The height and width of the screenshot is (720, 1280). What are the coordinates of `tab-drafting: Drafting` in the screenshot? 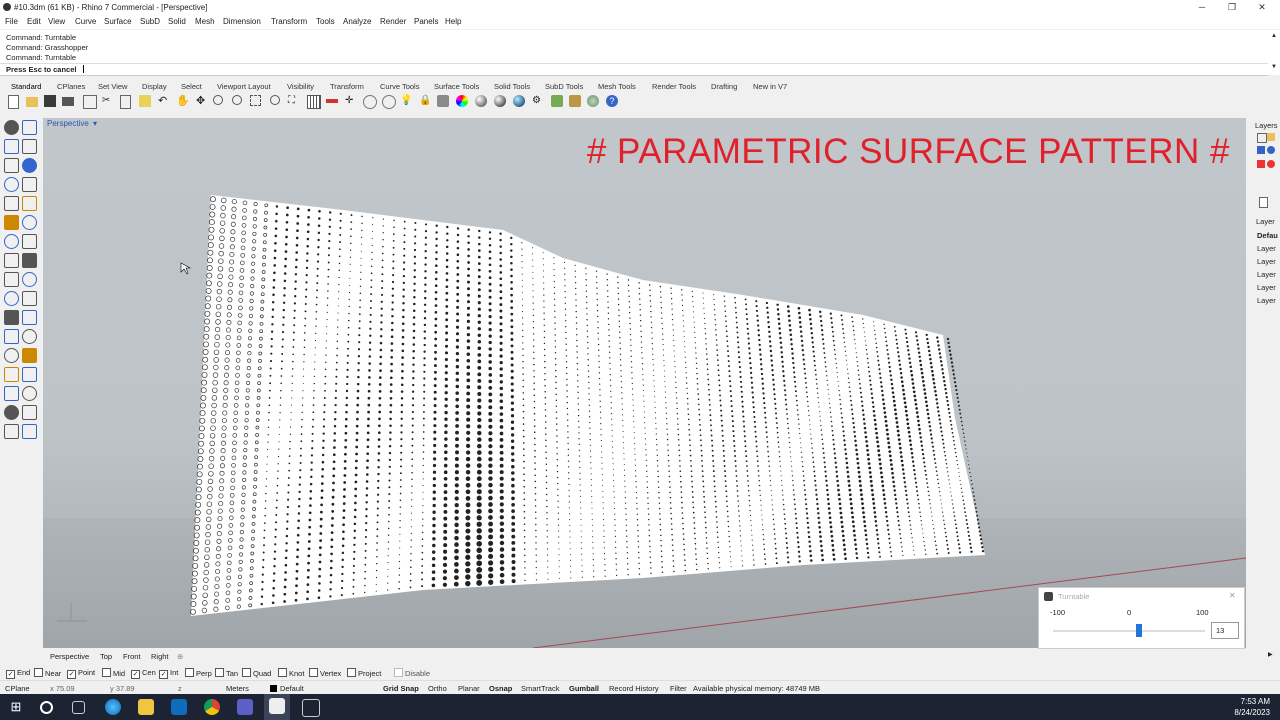 It's located at (724, 86).